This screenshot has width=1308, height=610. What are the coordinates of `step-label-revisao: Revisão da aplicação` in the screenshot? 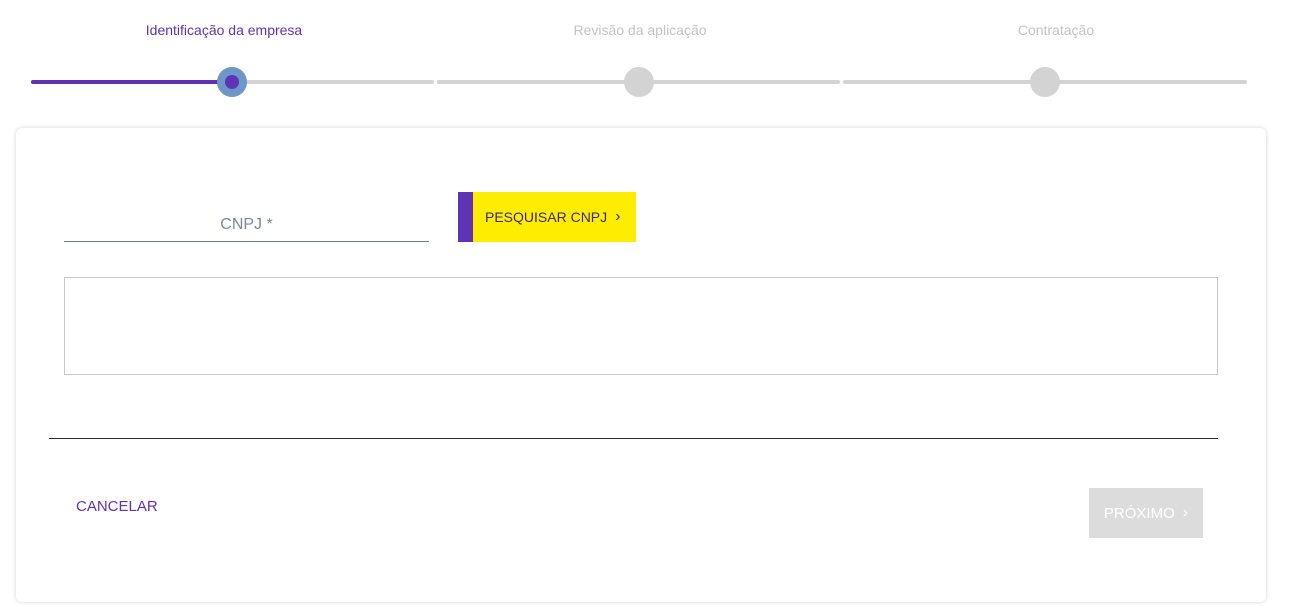 It's located at (640, 30).